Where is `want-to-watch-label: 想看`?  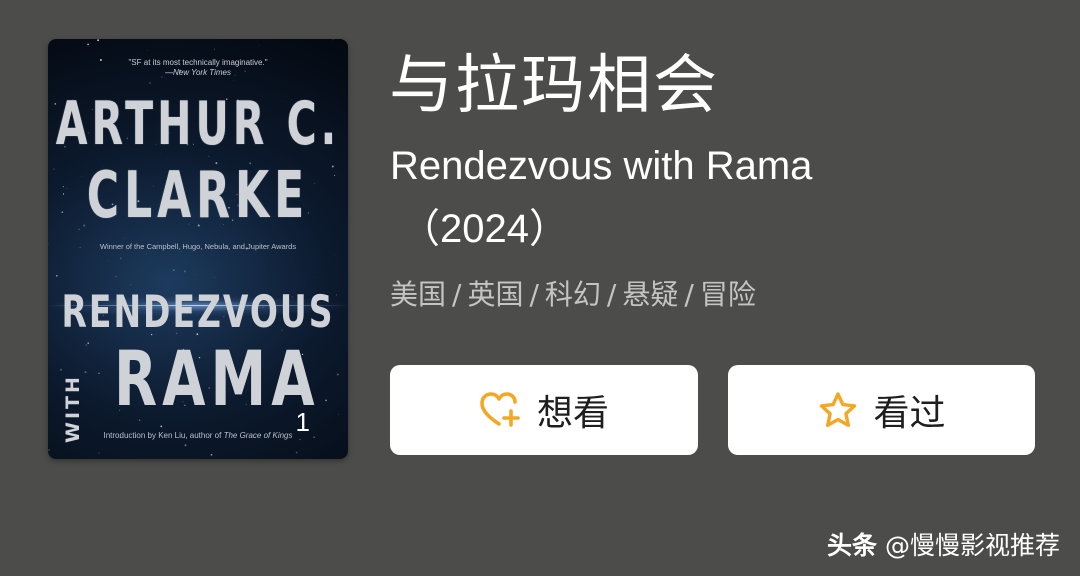
want-to-watch-label: 想看 is located at coordinates (572, 413).